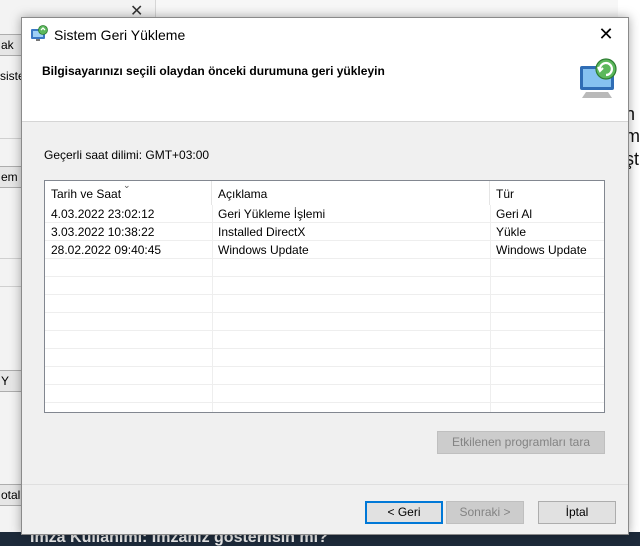 The image size is (640, 546). Describe the element at coordinates (398, 9) in the screenshot. I see `background-window-strip` at that location.